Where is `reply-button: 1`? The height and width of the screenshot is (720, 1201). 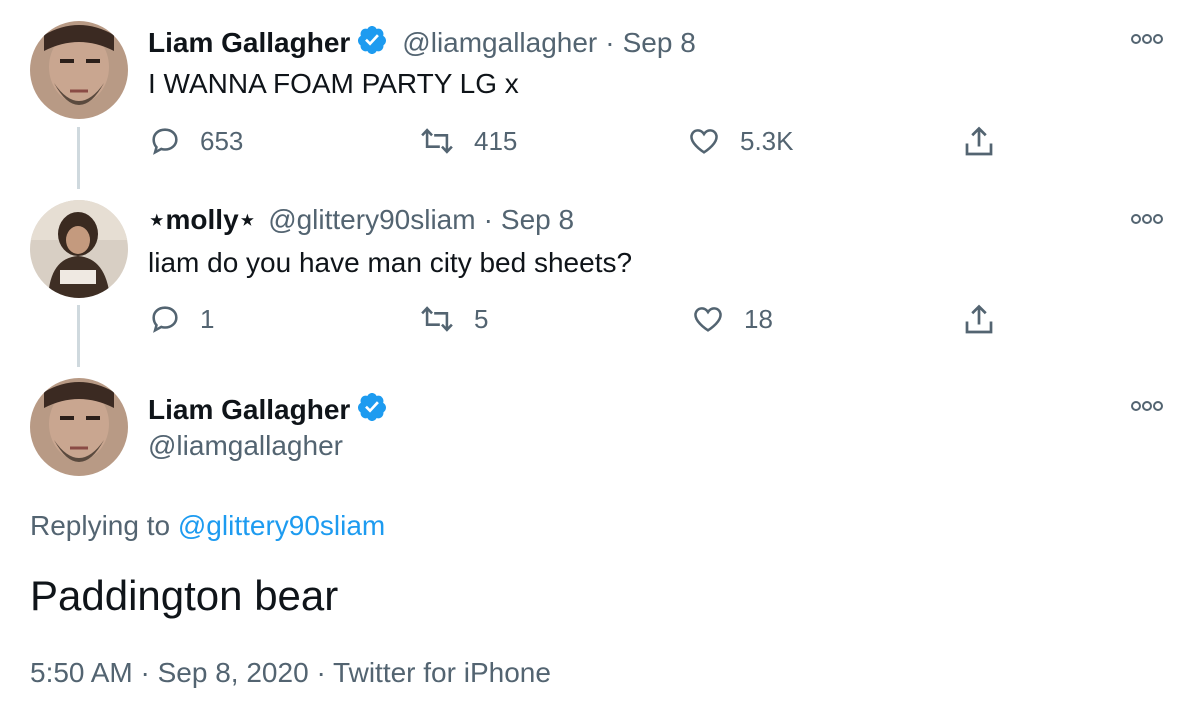 reply-button: 1 is located at coordinates (181, 319).